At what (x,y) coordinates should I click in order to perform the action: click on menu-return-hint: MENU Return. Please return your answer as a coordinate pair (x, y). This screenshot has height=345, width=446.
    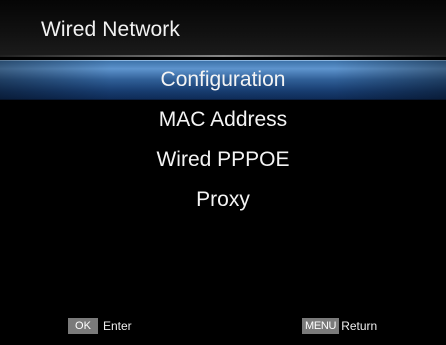
    Looking at the image, I should click on (374, 326).